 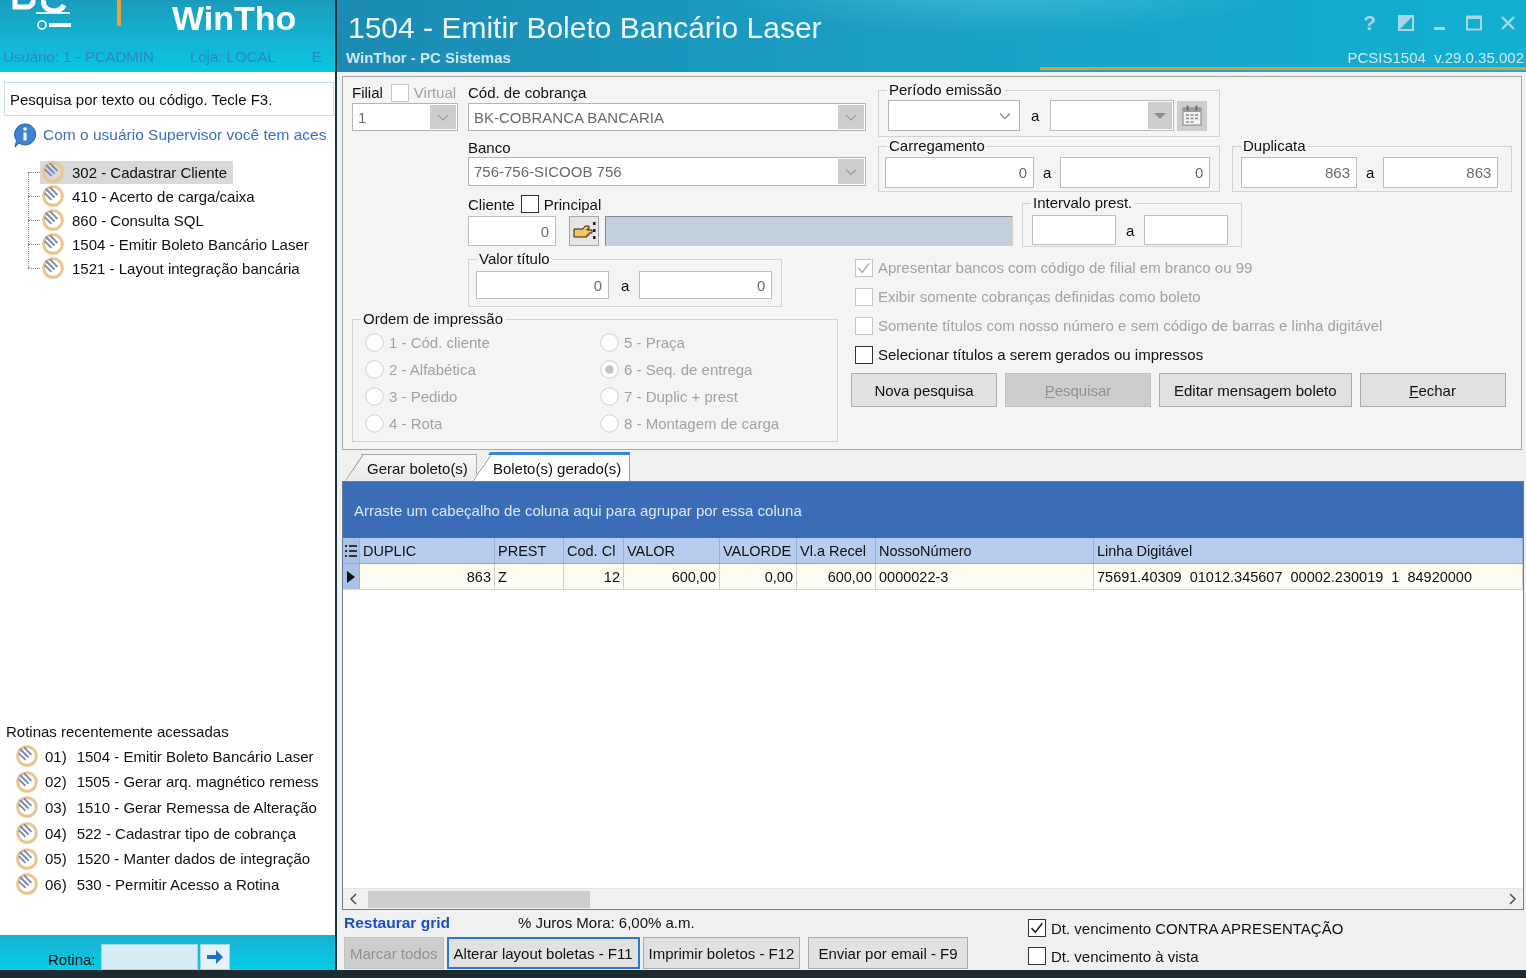 What do you see at coordinates (397, 922) in the screenshot?
I see `restore-grid-link: Restaurar grid` at bounding box center [397, 922].